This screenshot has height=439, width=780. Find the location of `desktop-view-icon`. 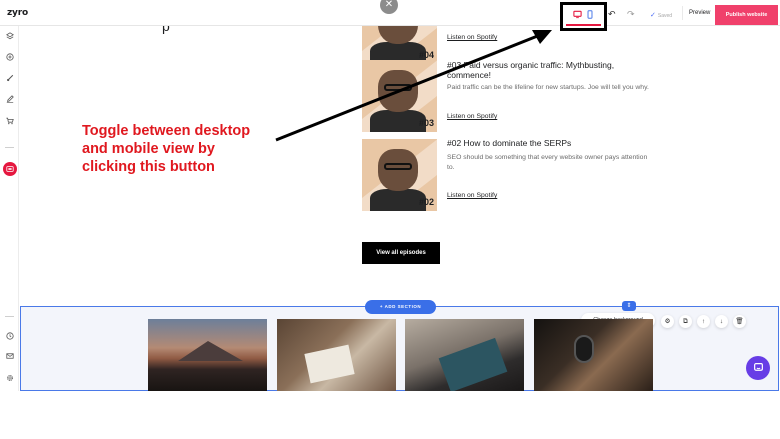

desktop-view-icon is located at coordinates (577, 15).